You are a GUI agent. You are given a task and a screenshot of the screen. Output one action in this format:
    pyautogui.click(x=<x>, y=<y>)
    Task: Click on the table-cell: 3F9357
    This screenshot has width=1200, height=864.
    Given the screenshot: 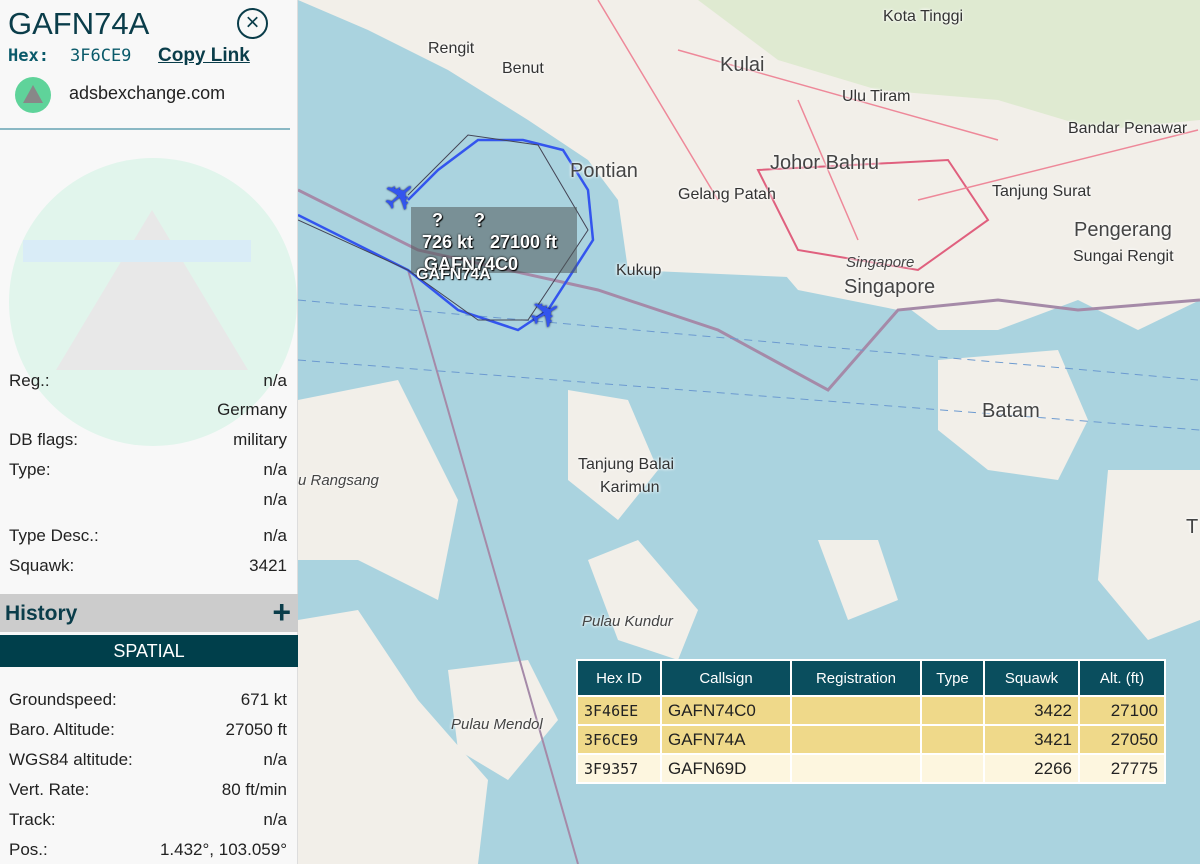 What is the action you would take?
    pyautogui.click(x=619, y=768)
    